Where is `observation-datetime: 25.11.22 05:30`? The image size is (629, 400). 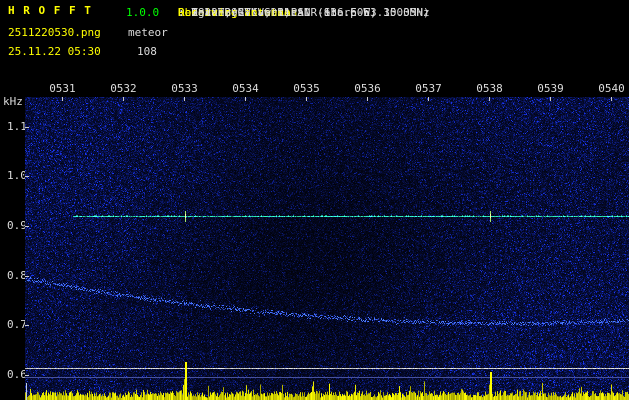 observation-datetime: 25.11.22 05:30 is located at coordinates (54, 51).